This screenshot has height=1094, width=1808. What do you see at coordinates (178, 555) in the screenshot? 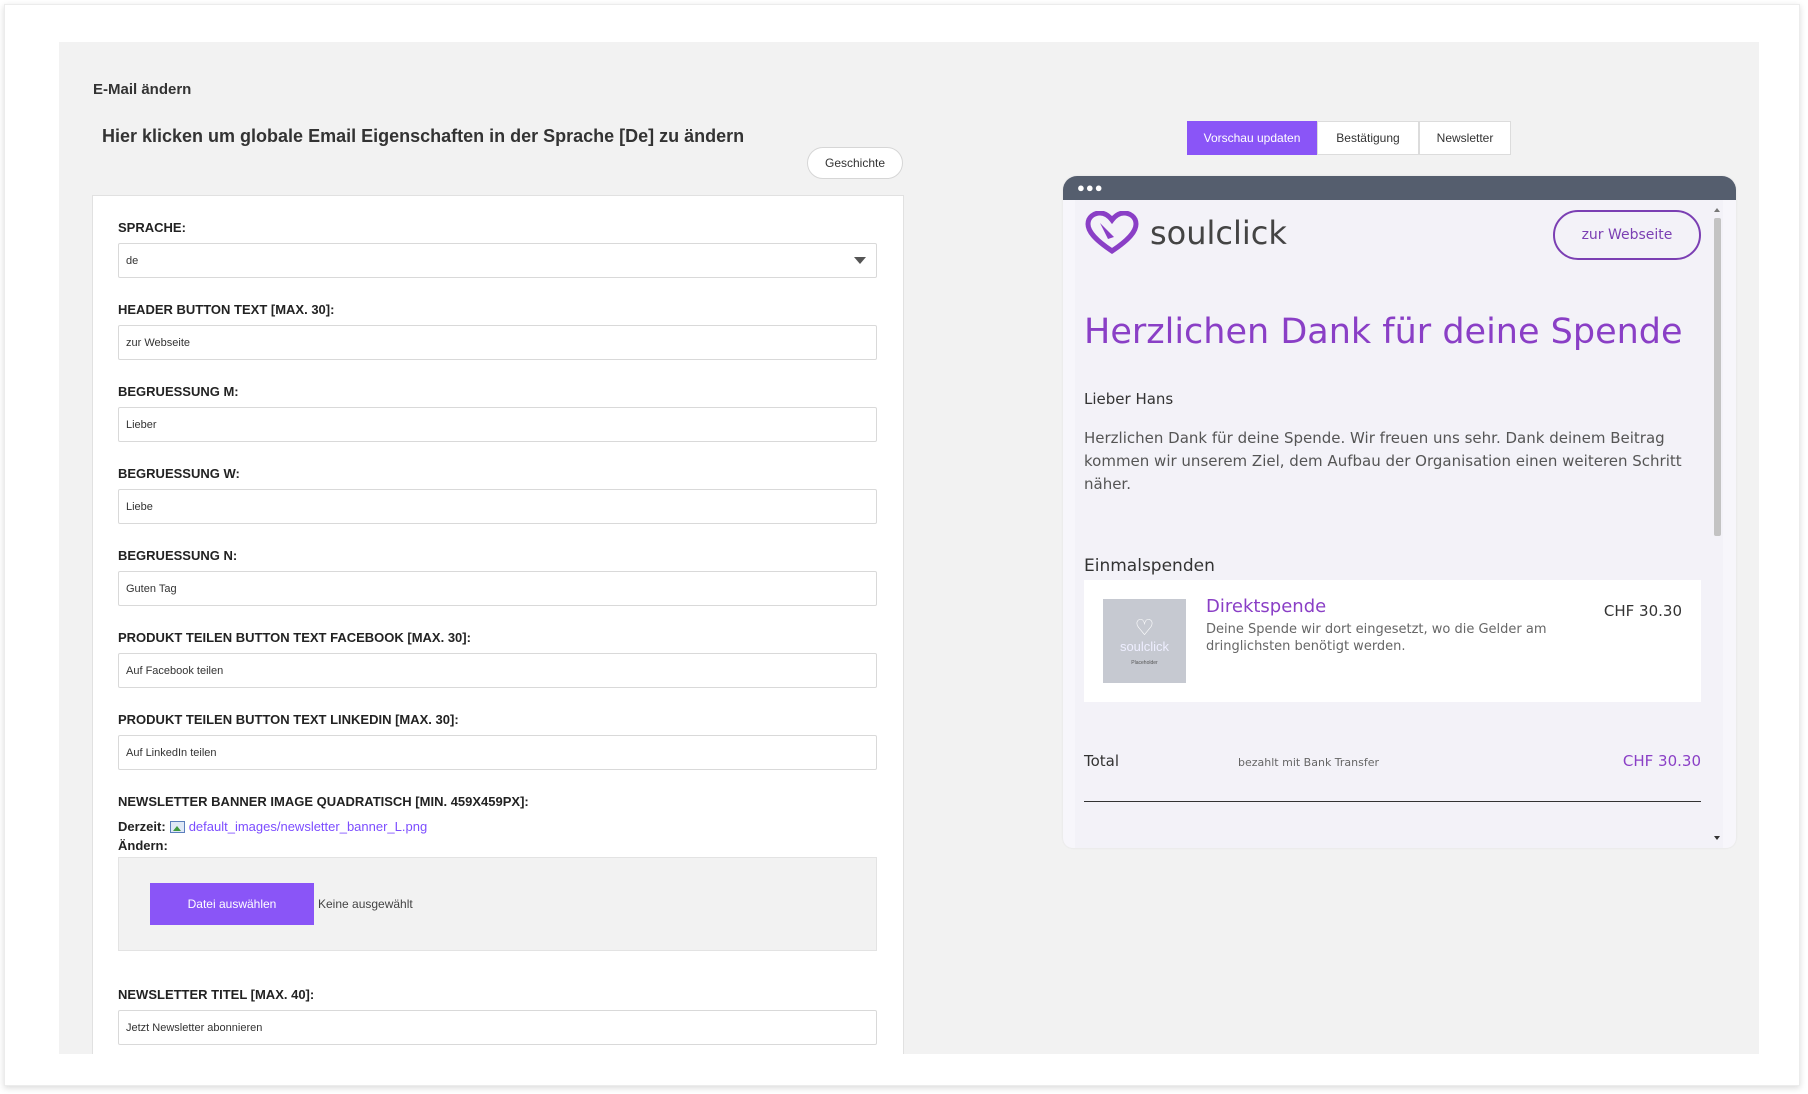
I see `greeting-n-label: BEGRUESSUNG N:` at bounding box center [178, 555].